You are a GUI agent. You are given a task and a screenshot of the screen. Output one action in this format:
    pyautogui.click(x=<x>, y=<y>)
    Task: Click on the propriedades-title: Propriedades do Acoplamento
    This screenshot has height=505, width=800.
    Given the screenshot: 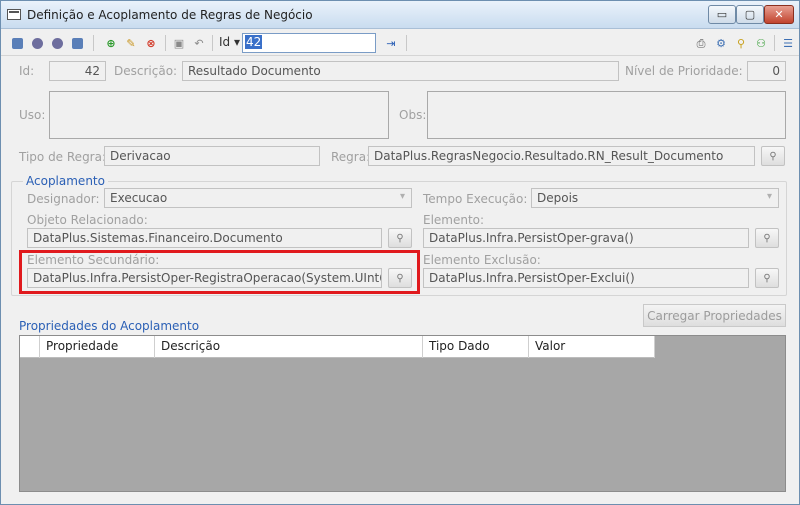 What is the action you would take?
    pyautogui.click(x=109, y=326)
    